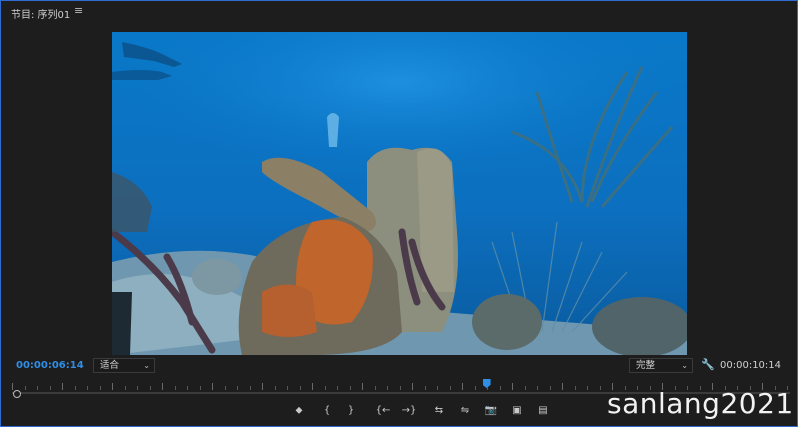 The height and width of the screenshot is (427, 798). Describe the element at coordinates (708, 364) in the screenshot. I see `settings-wrench-icon: 🔧` at that location.